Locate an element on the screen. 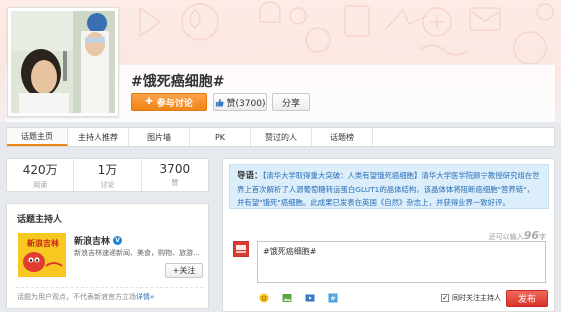  tab-topic-home: 话题主页 is located at coordinates (37, 137).